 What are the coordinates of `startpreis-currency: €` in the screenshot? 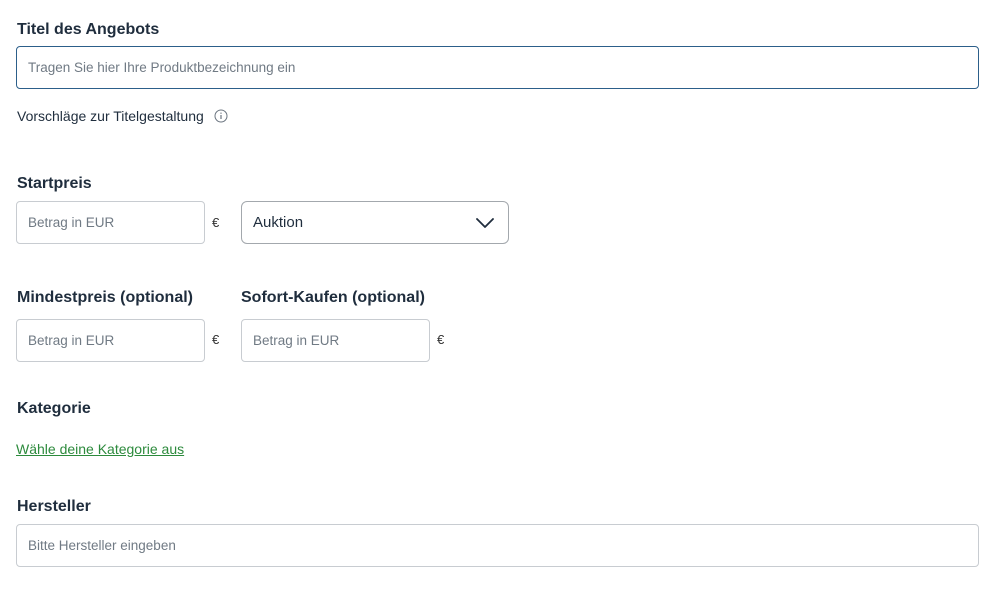 It's located at (216, 222).